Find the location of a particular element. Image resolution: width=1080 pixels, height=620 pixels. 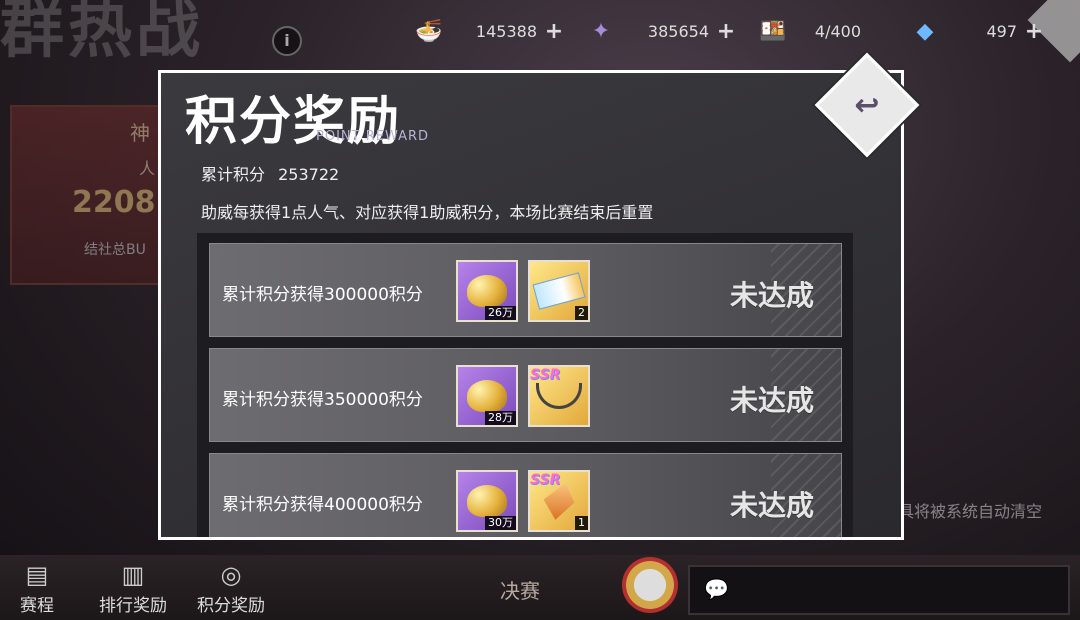

guild-panel-title: 神 is located at coordinates (140, 133).